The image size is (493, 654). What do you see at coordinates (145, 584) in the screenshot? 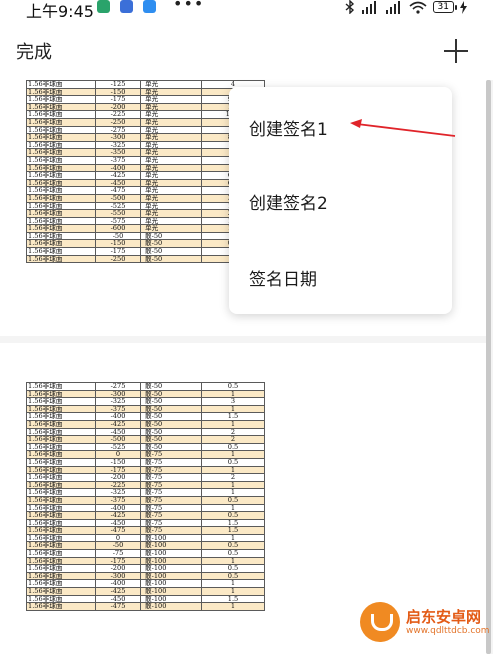
I see `table-row: 1.56非球面 -400 散-100 1` at bounding box center [145, 584].